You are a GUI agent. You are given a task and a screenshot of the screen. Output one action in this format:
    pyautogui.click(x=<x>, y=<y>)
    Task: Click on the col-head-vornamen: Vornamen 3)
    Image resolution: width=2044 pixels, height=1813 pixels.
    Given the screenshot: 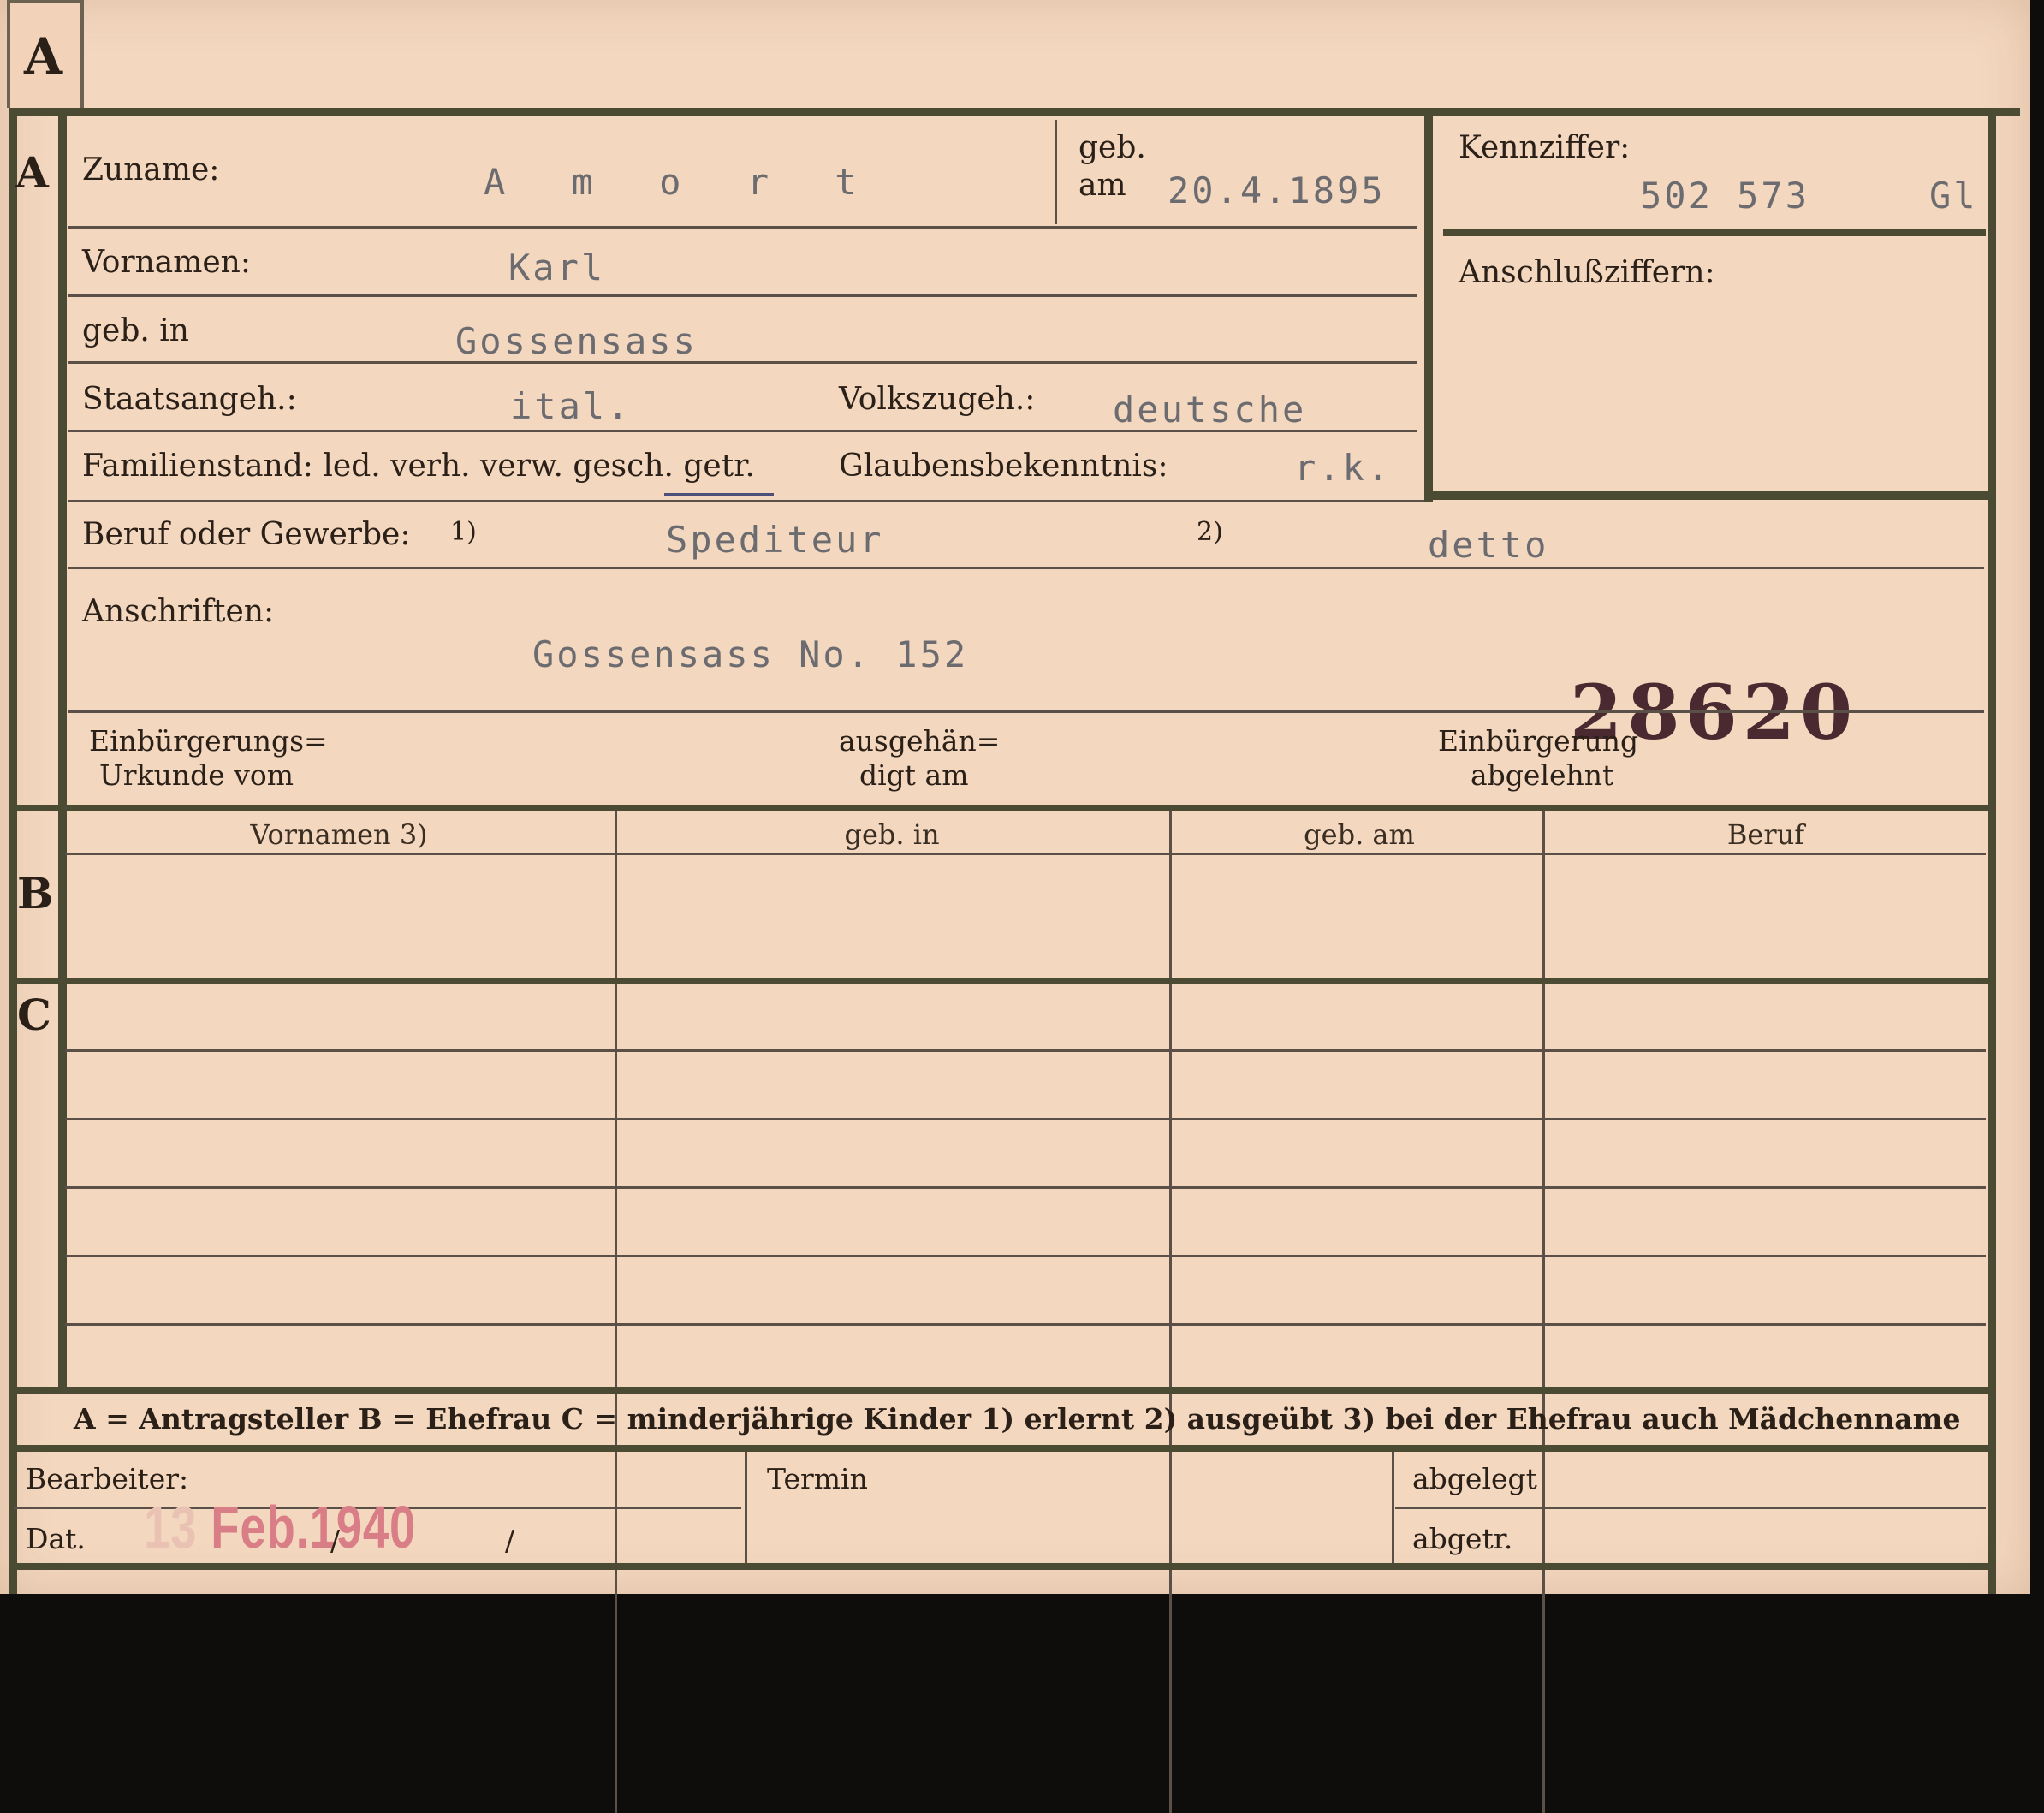 What is the action you would take?
    pyautogui.click(x=339, y=834)
    